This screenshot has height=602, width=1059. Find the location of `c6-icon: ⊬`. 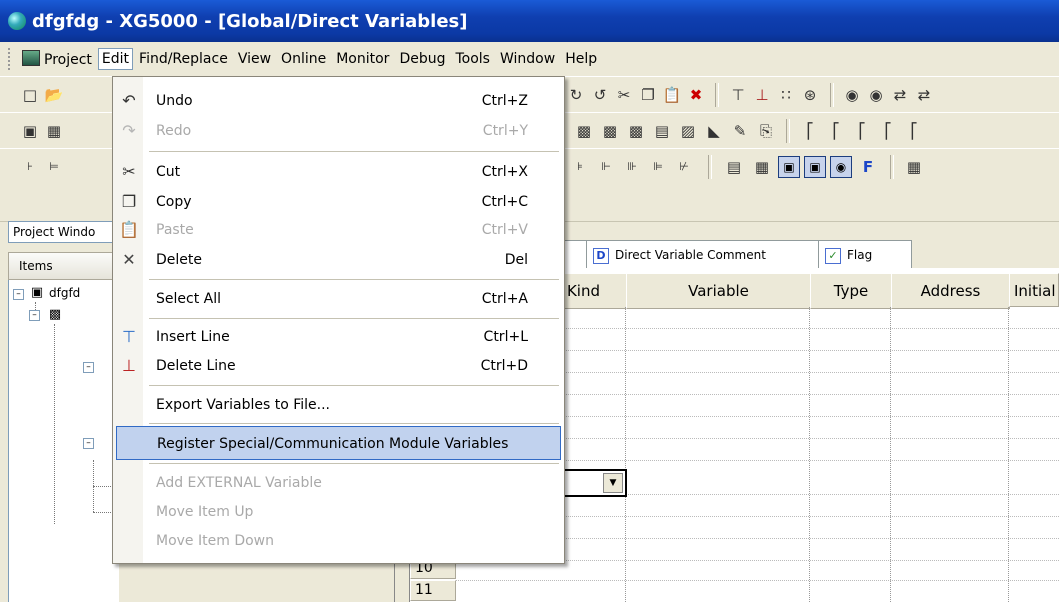

c6-icon: ⊬ is located at coordinates (684, 167).